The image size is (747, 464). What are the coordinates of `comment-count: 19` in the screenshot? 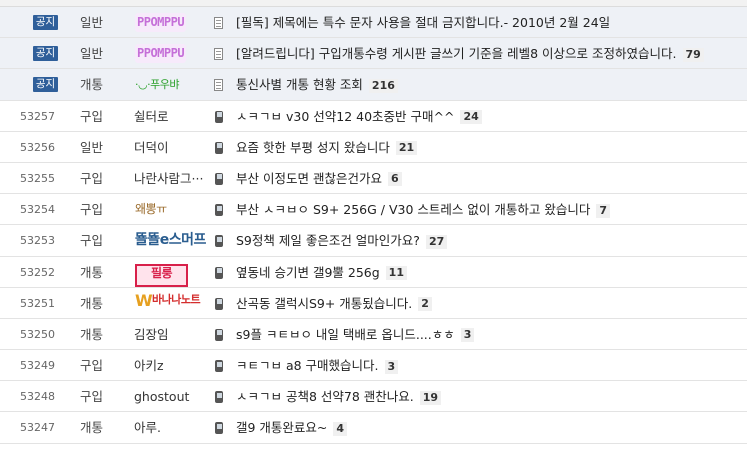 It's located at (430, 397).